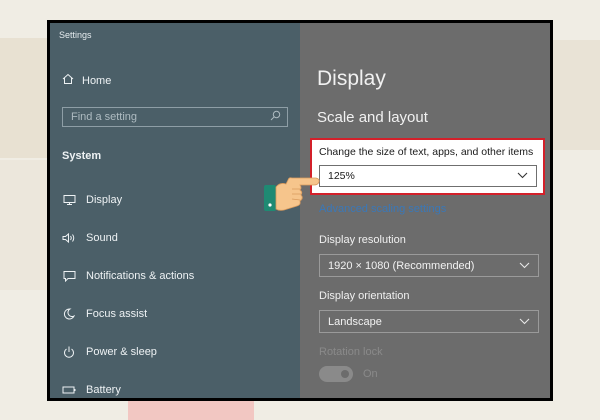 The width and height of the screenshot is (600, 420). What do you see at coordinates (140, 276) in the screenshot?
I see `sidebar-item-label: Notifications & actions` at bounding box center [140, 276].